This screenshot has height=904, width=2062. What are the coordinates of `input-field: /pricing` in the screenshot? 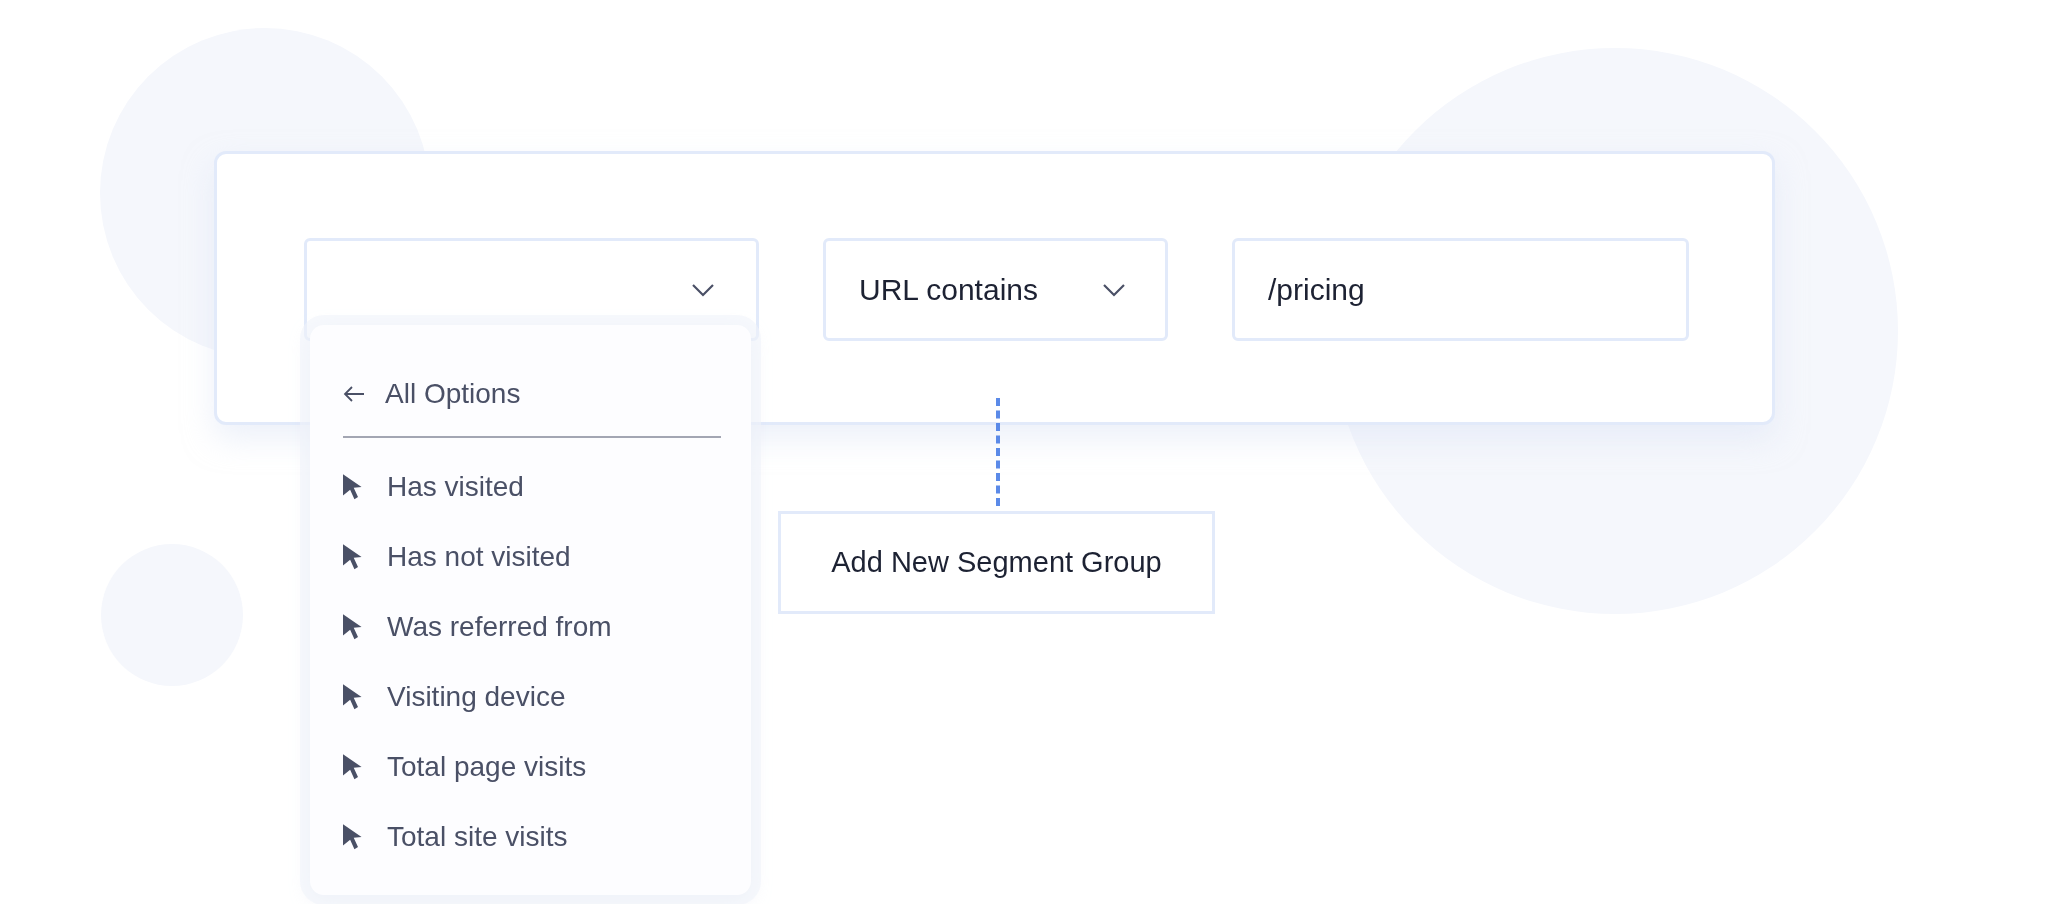 It's located at (1460, 289).